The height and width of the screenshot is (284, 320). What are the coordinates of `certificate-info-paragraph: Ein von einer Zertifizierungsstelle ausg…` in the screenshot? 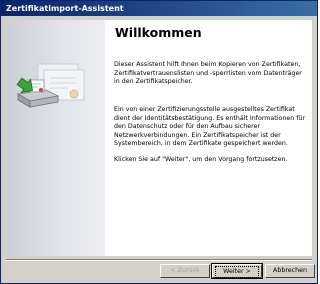 It's located at (210, 127).